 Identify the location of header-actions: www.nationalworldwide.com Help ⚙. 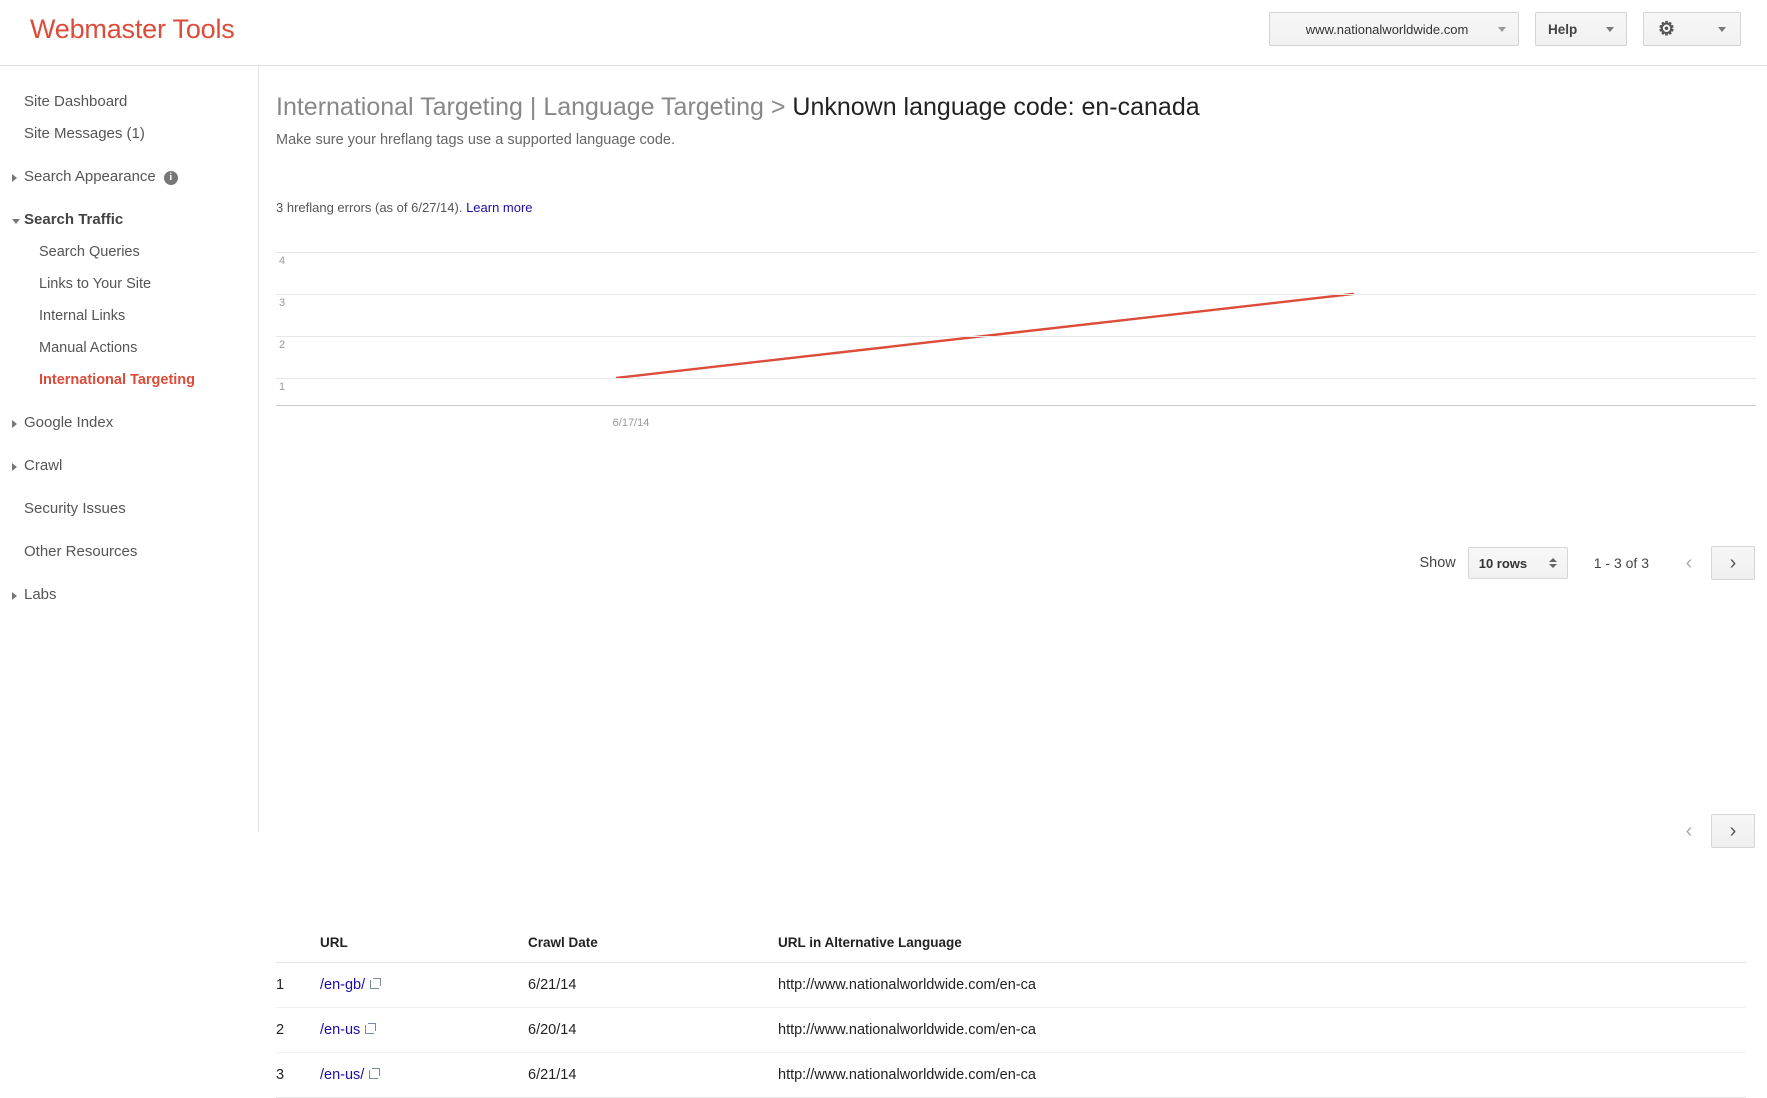
(1505, 29).